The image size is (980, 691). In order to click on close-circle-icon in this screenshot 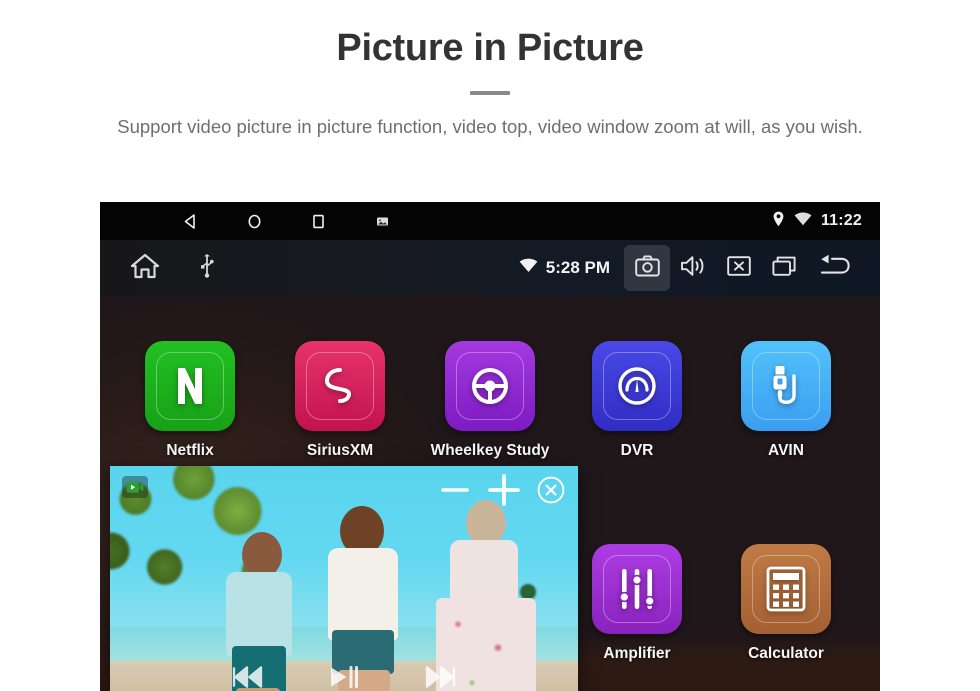, I will do `click(551, 490)`.